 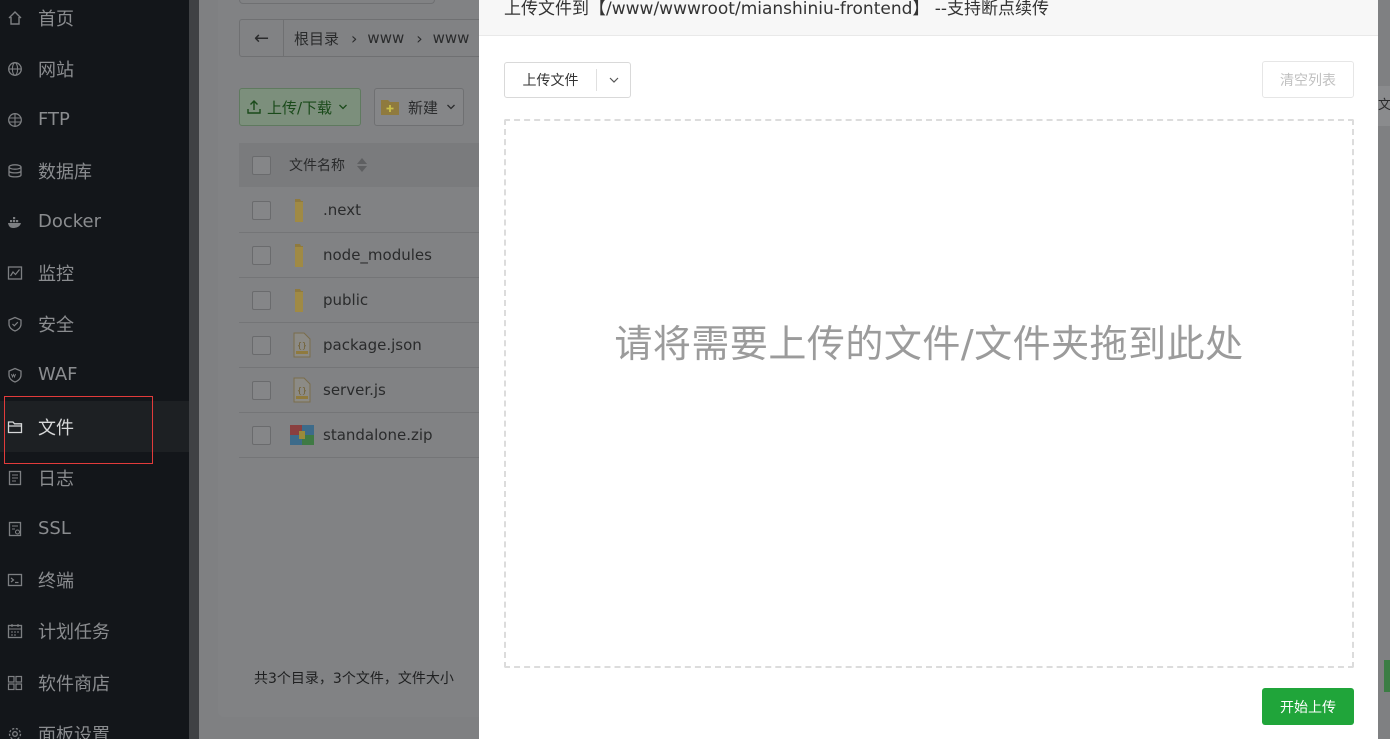 What do you see at coordinates (15, 273) in the screenshot?
I see `monitor-icon` at bounding box center [15, 273].